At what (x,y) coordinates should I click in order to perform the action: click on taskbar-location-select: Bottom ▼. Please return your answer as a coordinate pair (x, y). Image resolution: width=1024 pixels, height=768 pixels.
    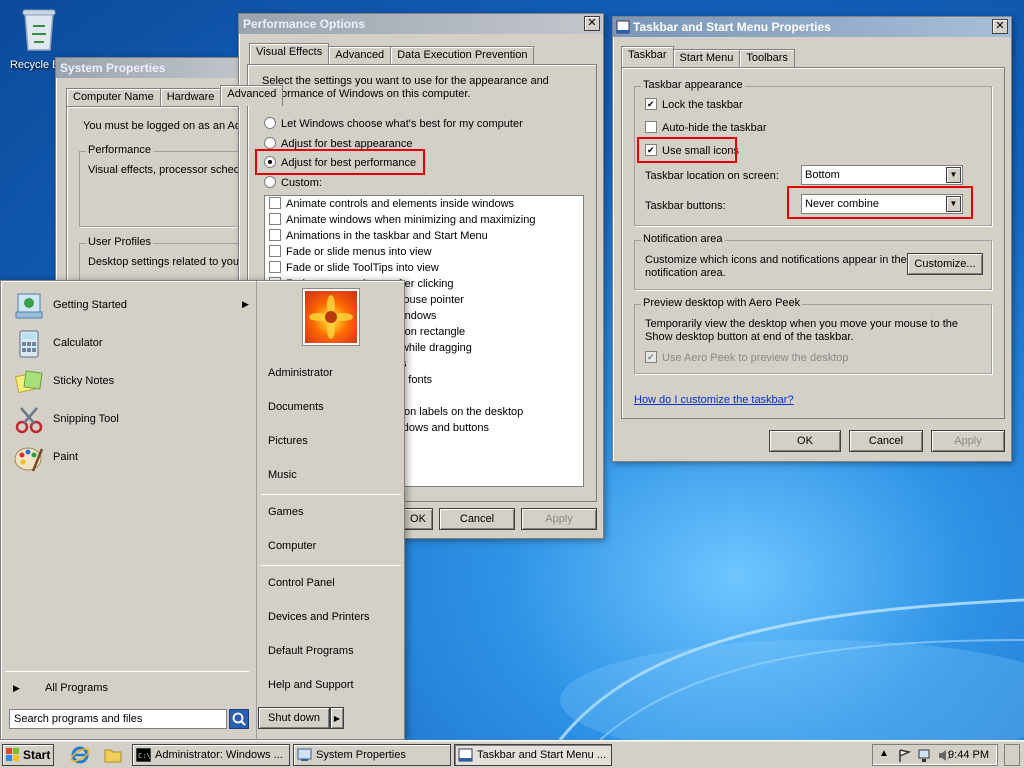
    Looking at the image, I should click on (882, 175).